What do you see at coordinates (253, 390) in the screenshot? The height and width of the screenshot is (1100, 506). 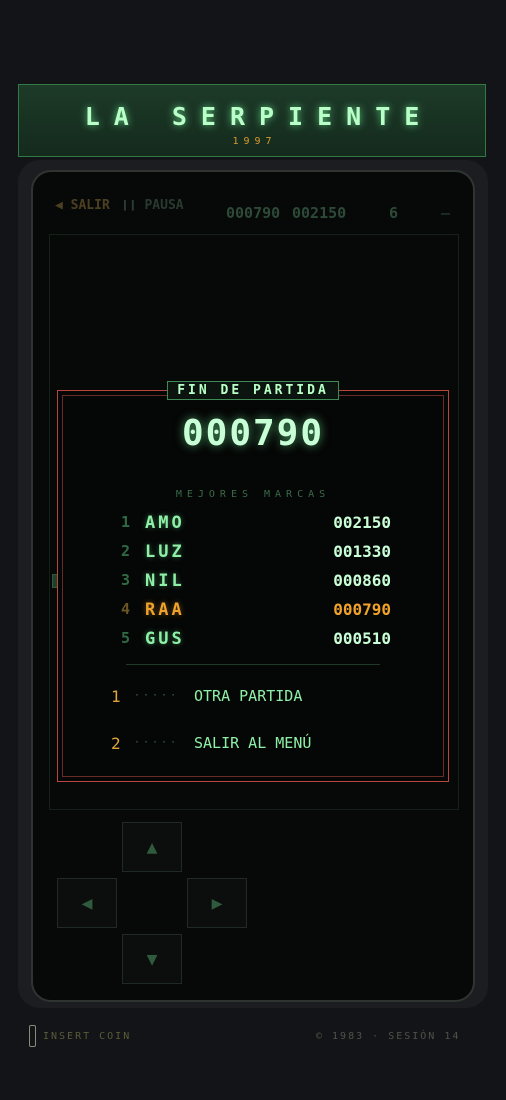 I see `game-over-title: FIN DE PARTIDA` at bounding box center [253, 390].